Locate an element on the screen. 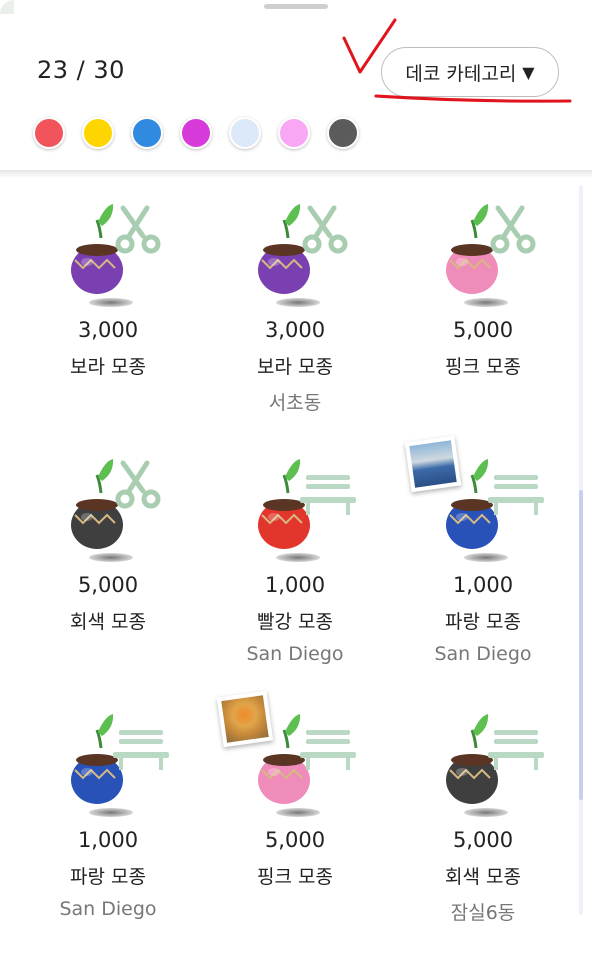  scrollbar-thumb is located at coordinates (581, 645).